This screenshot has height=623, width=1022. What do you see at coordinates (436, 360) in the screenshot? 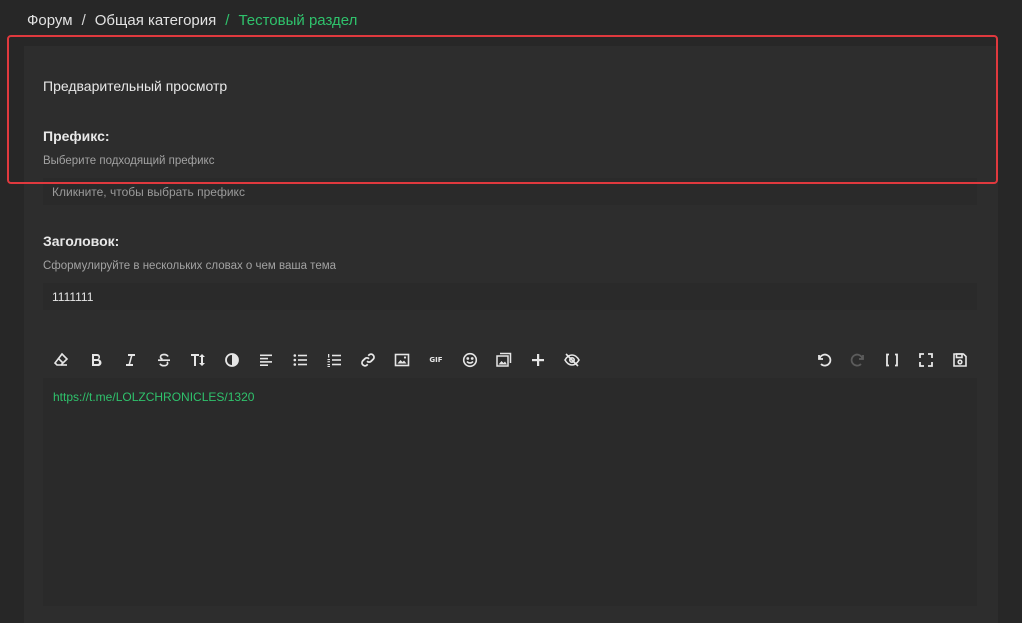
I see `gif-icon: GIF` at bounding box center [436, 360].